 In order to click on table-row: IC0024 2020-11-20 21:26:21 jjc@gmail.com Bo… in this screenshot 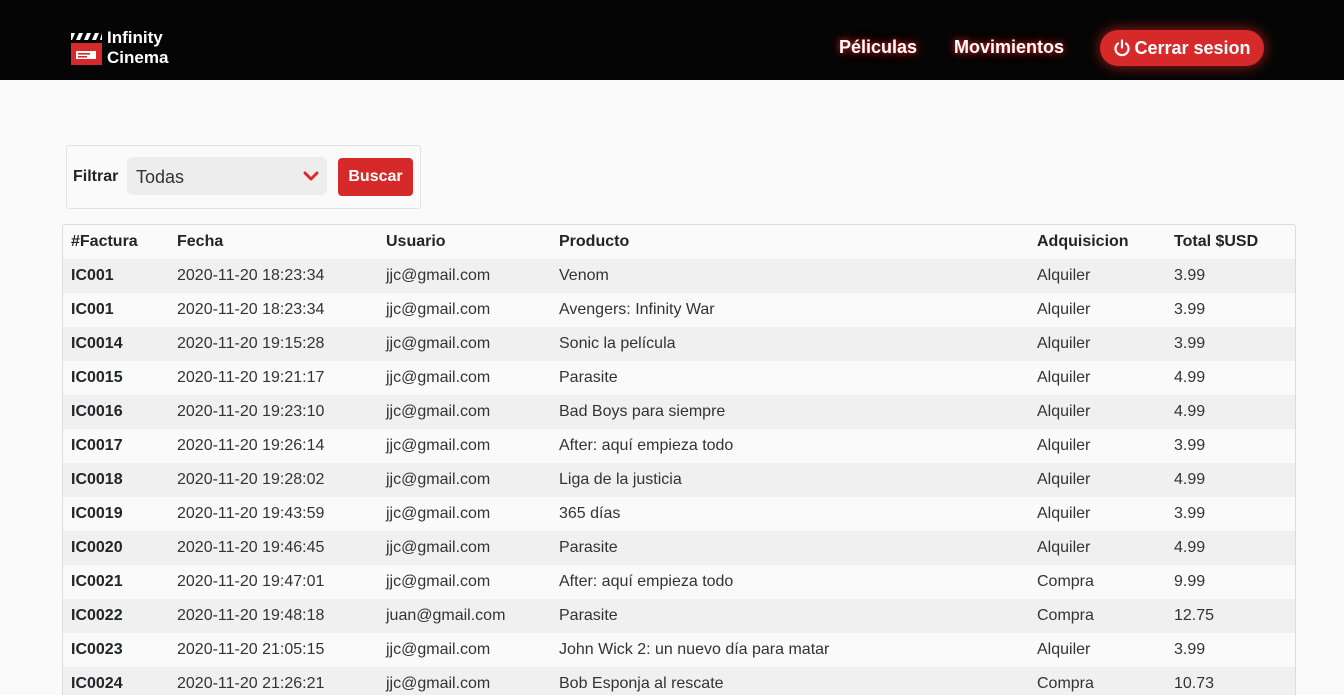, I will do `click(679, 681)`.